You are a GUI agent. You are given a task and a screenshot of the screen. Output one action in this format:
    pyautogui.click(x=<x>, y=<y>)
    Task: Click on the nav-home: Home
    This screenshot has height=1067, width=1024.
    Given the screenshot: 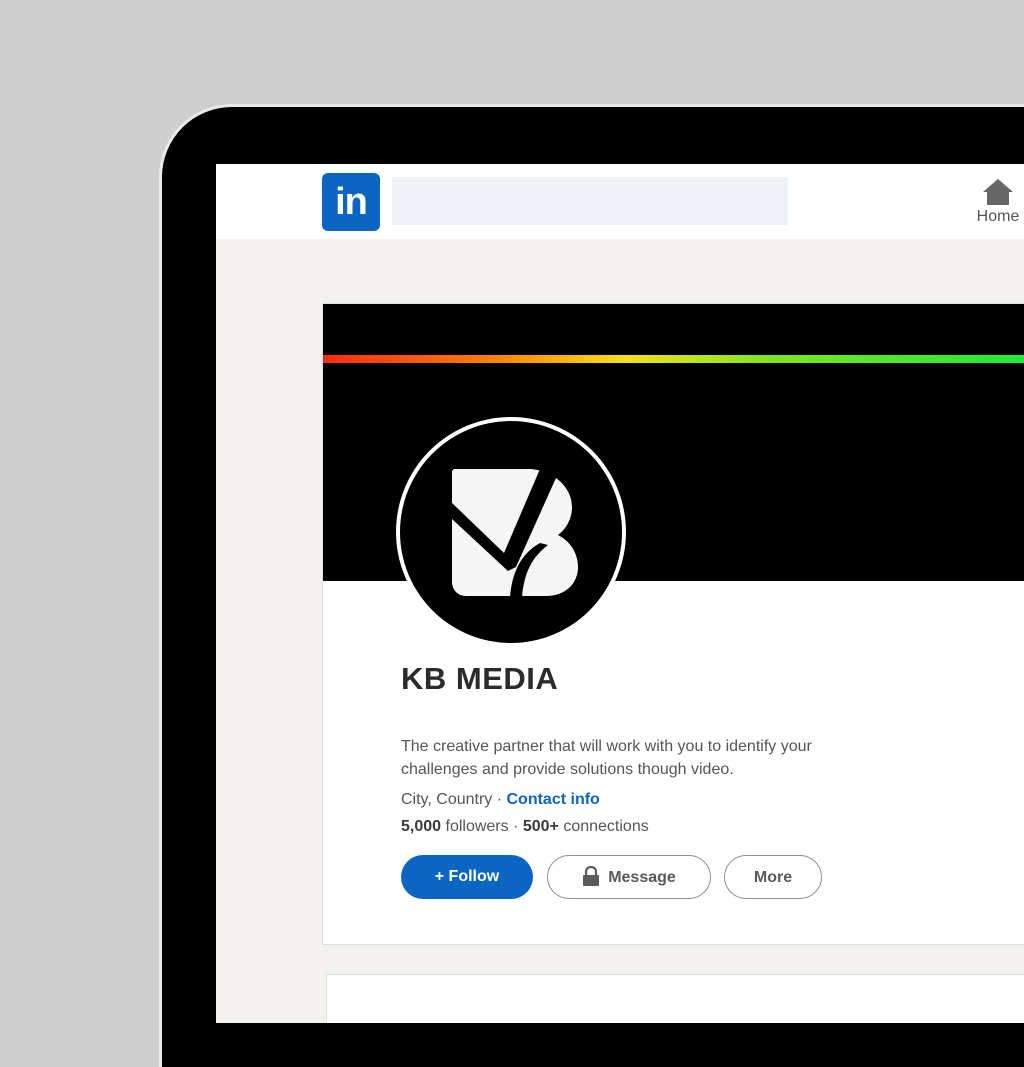 What is the action you would take?
    pyautogui.click(x=996, y=202)
    